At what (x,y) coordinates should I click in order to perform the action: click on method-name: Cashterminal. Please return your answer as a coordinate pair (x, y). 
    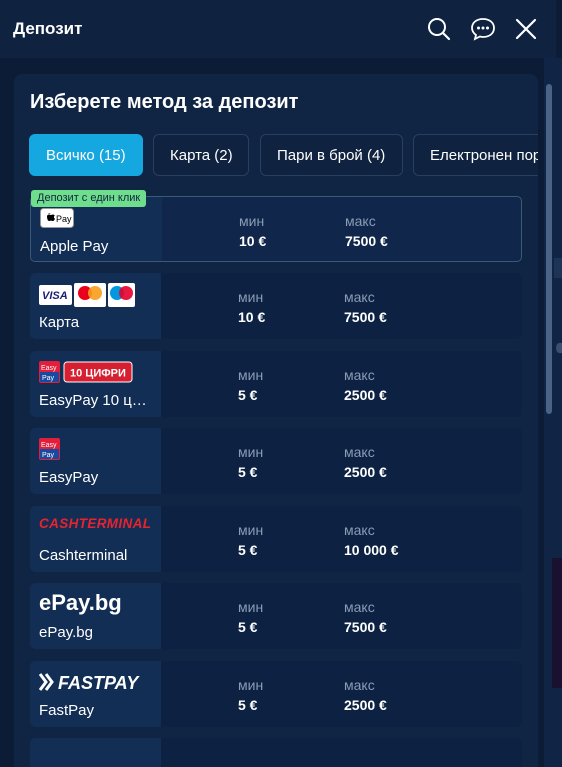
    Looking at the image, I should click on (83, 555).